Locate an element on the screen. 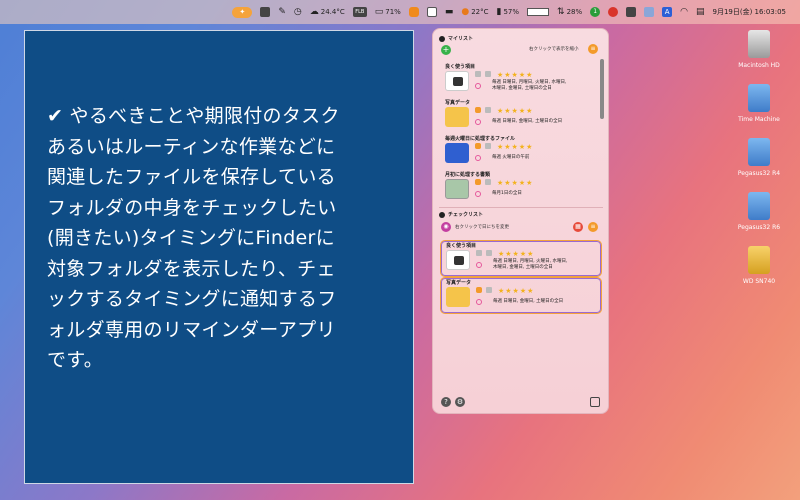  datetime-text: 9月19日(金) 16:03:05 is located at coordinates (749, 12).